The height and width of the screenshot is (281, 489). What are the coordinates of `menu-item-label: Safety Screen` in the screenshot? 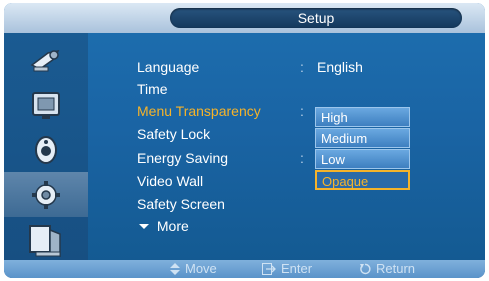 It's located at (181, 204).